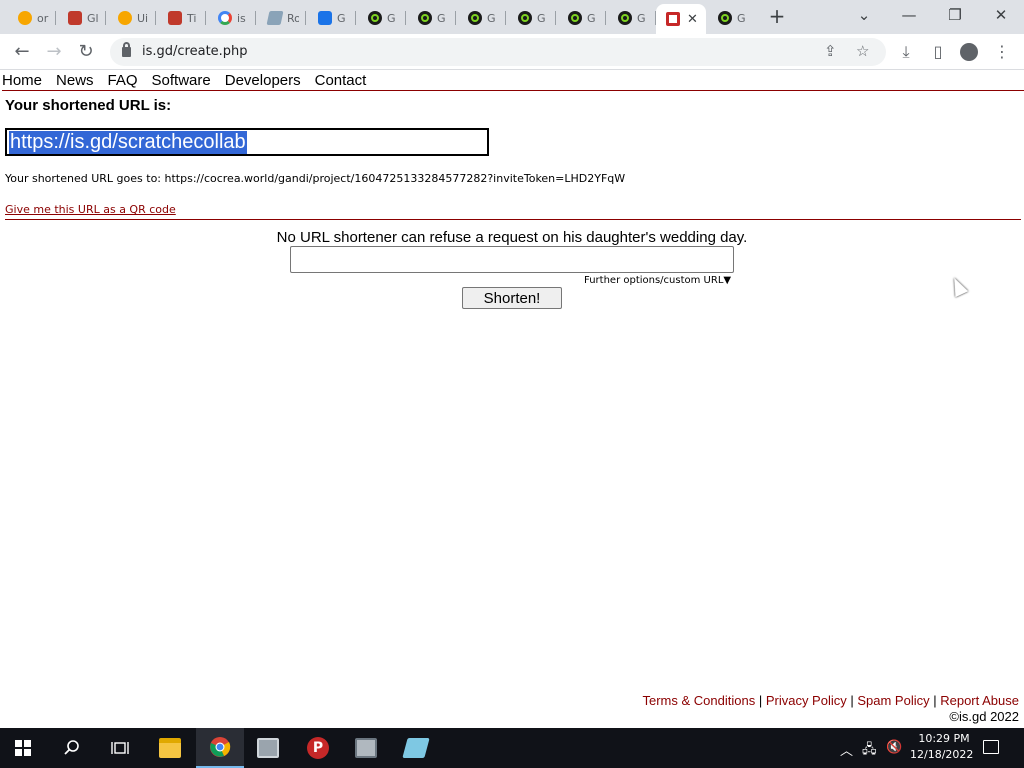  What do you see at coordinates (86, 52) in the screenshot?
I see `reload-icon: ↻` at bounding box center [86, 52].